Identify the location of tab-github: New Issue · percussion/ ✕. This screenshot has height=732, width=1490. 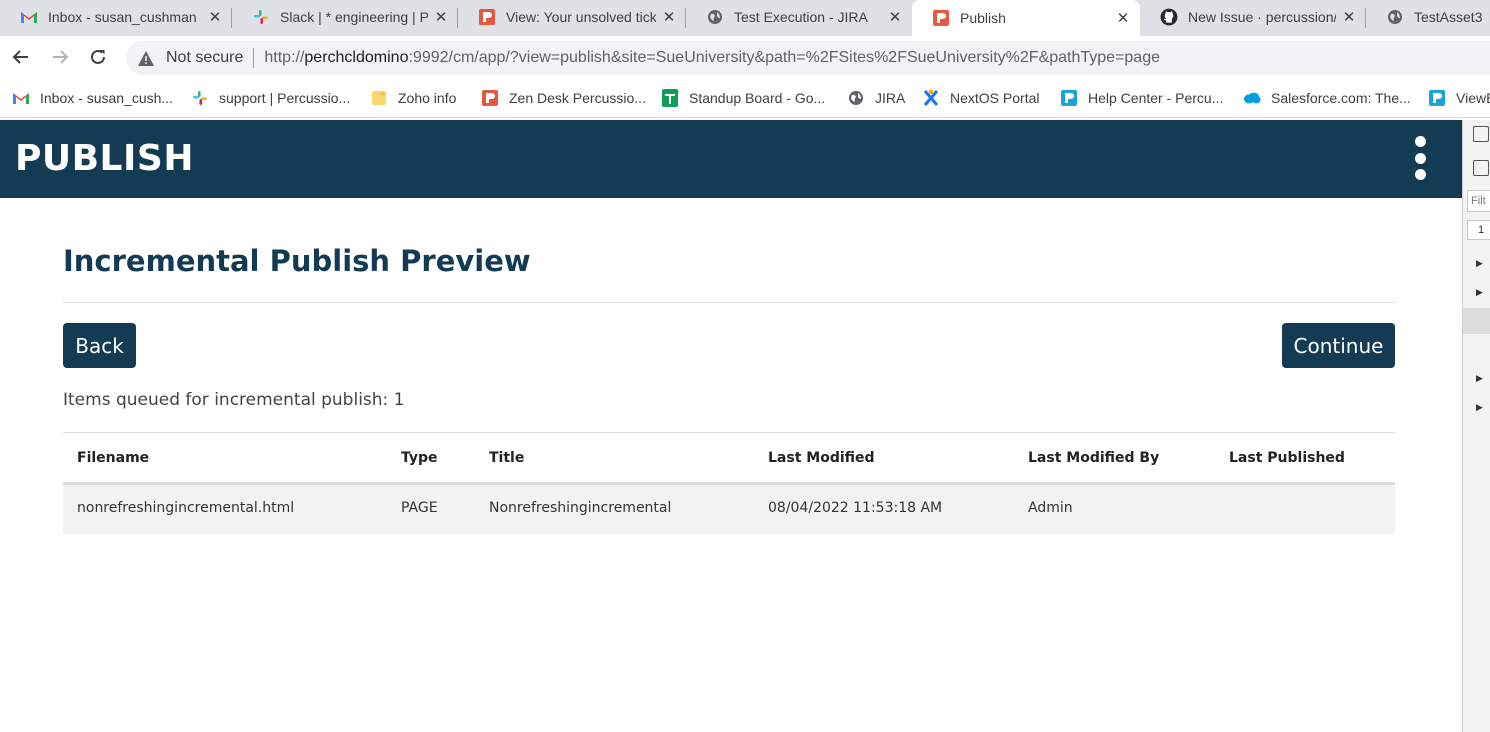
(1253, 17).